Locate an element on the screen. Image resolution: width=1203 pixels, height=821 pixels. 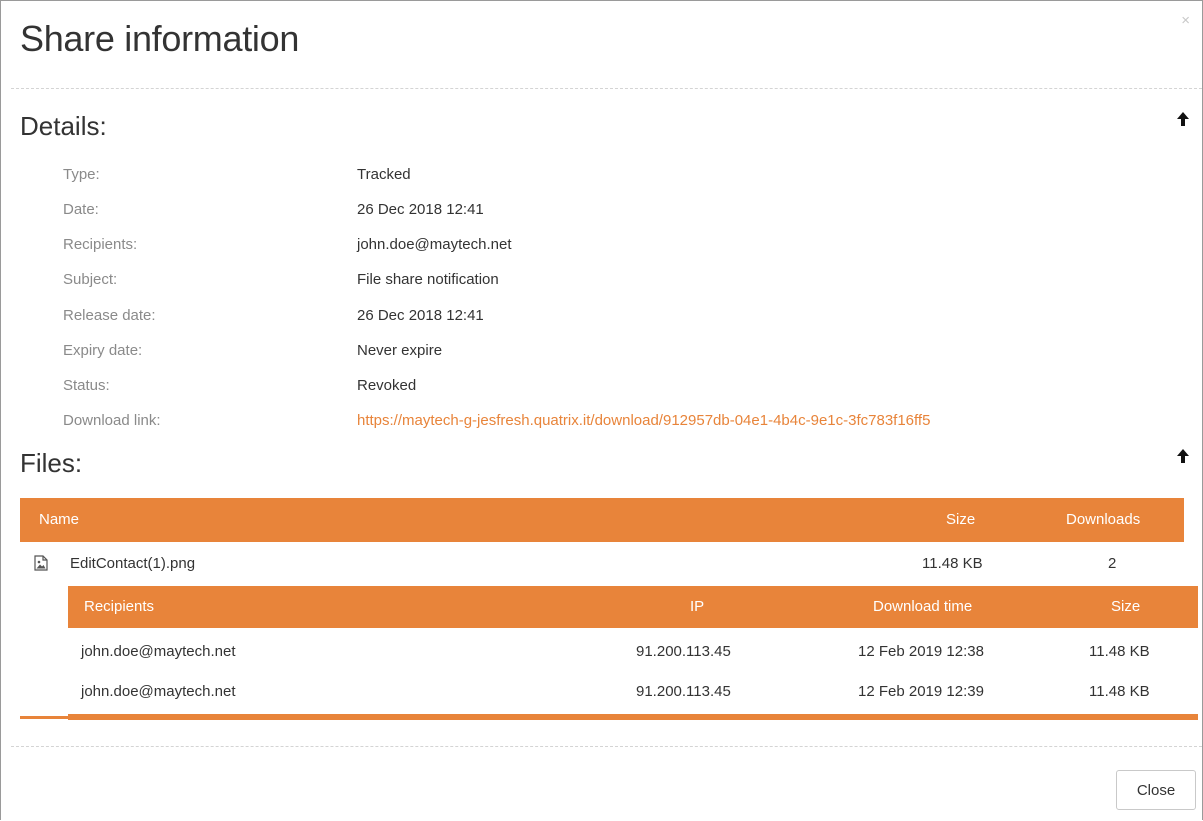
files-heading: Files: is located at coordinates (51, 463).